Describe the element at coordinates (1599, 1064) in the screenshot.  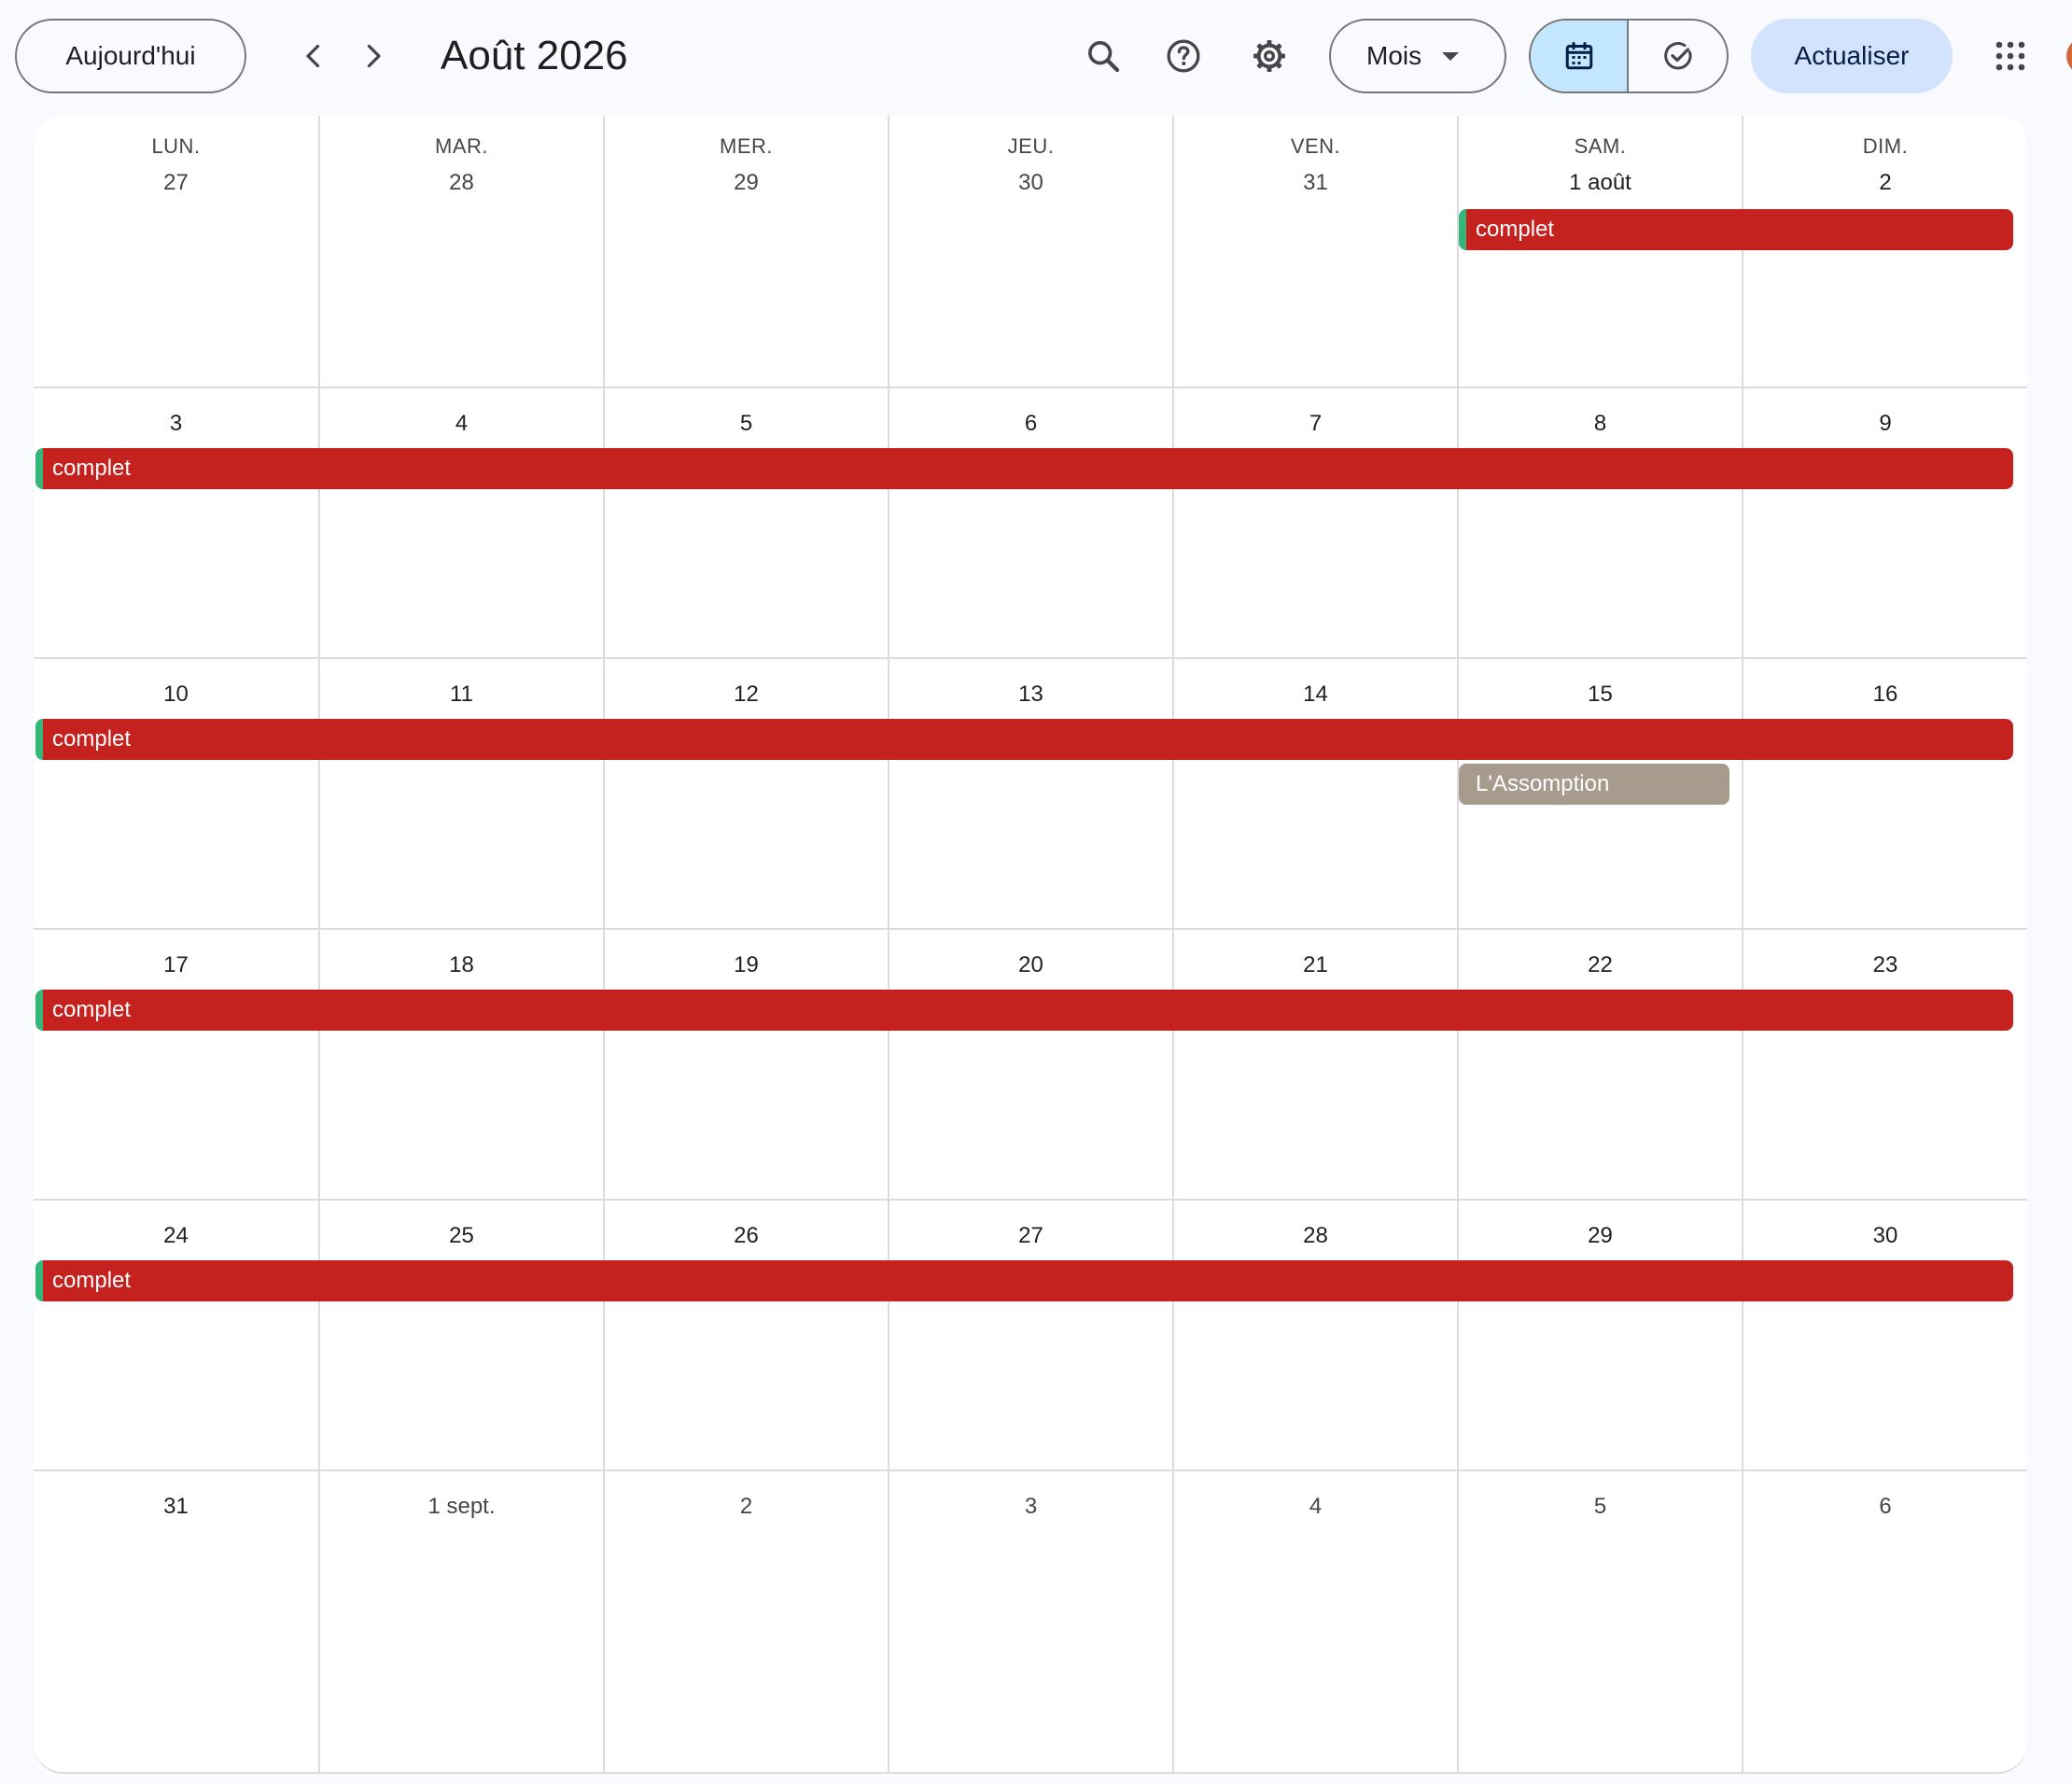
I see `day-cell: 22` at that location.